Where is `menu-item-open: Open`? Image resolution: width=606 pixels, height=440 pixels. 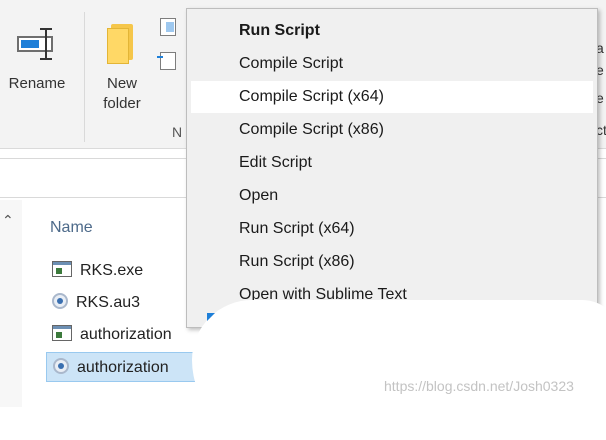
menu-item-open: Open is located at coordinates (392, 196).